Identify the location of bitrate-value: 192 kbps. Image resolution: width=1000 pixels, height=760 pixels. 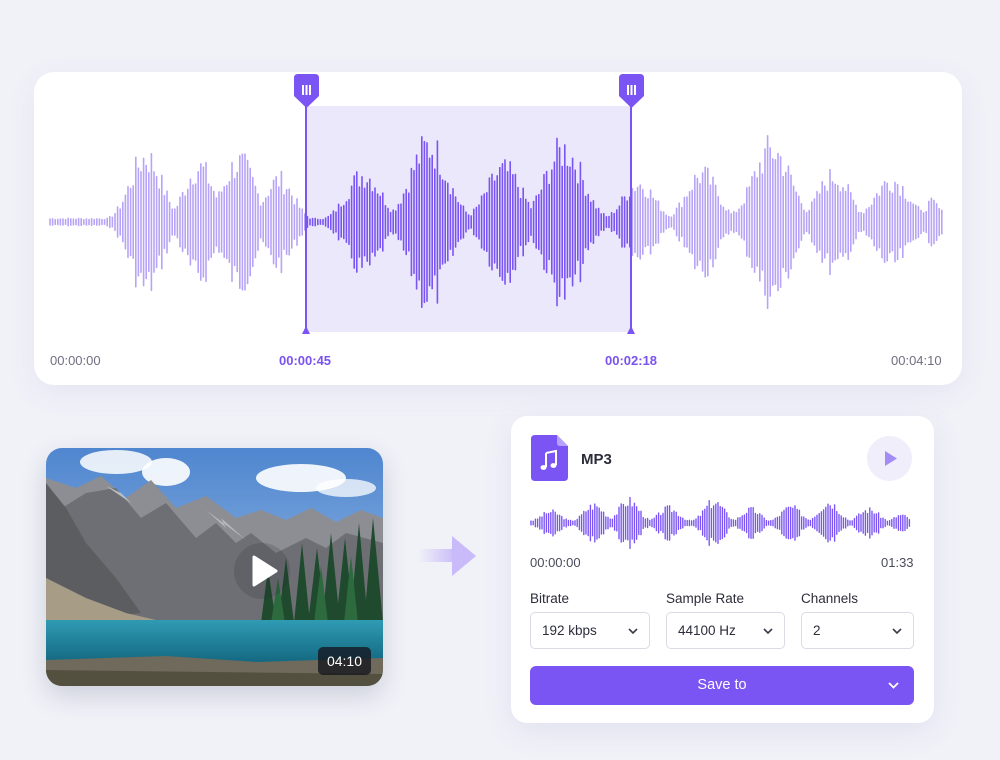
(569, 630).